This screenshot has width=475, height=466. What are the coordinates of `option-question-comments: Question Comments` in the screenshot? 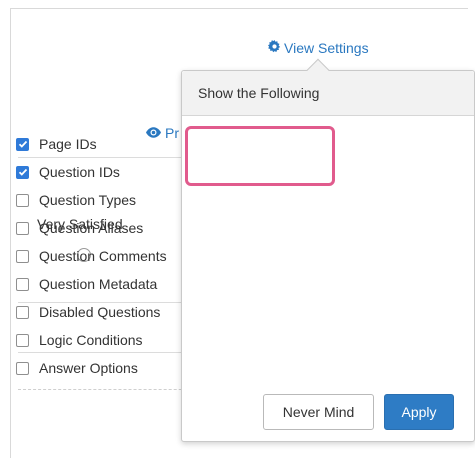 It's located at (91, 256).